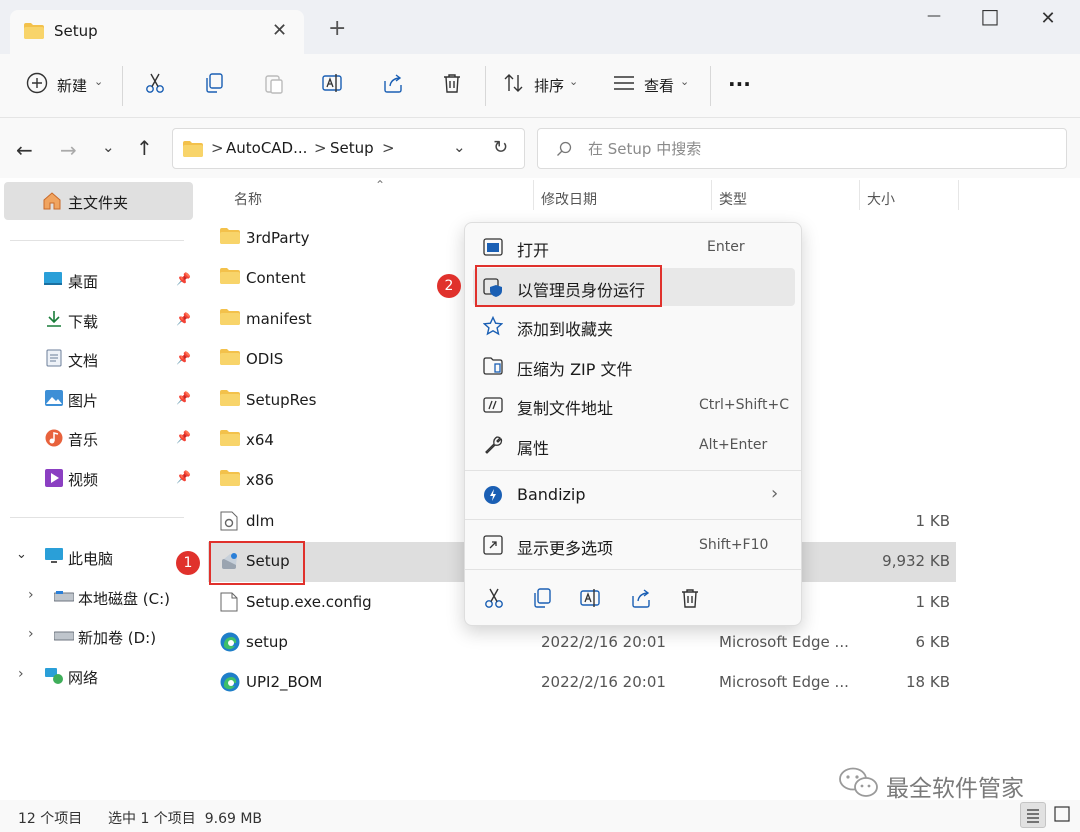 The height and width of the screenshot is (832, 1080). Describe the element at coordinates (274, 83) in the screenshot. I see `paste-icon` at that location.